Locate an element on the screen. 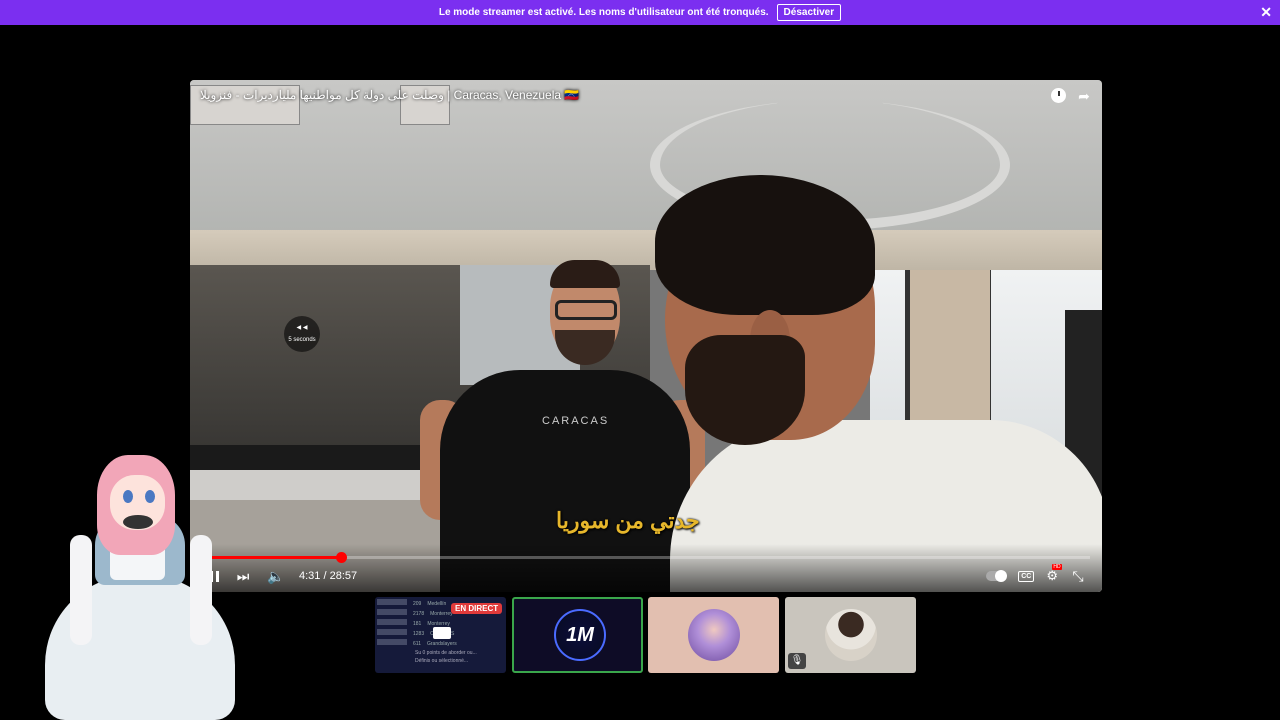 The width and height of the screenshot is (1280, 720). time-display: 4:31 / 28:57 is located at coordinates (328, 576).